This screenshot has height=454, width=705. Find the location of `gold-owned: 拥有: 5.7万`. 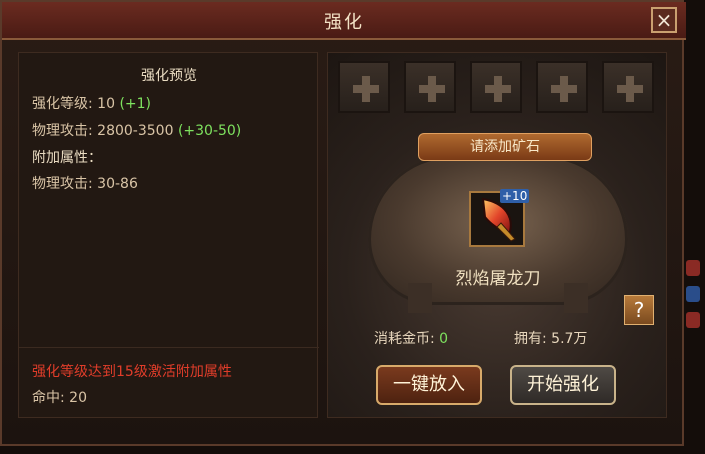

gold-owned: 拥有: 5.7万 is located at coordinates (550, 338).